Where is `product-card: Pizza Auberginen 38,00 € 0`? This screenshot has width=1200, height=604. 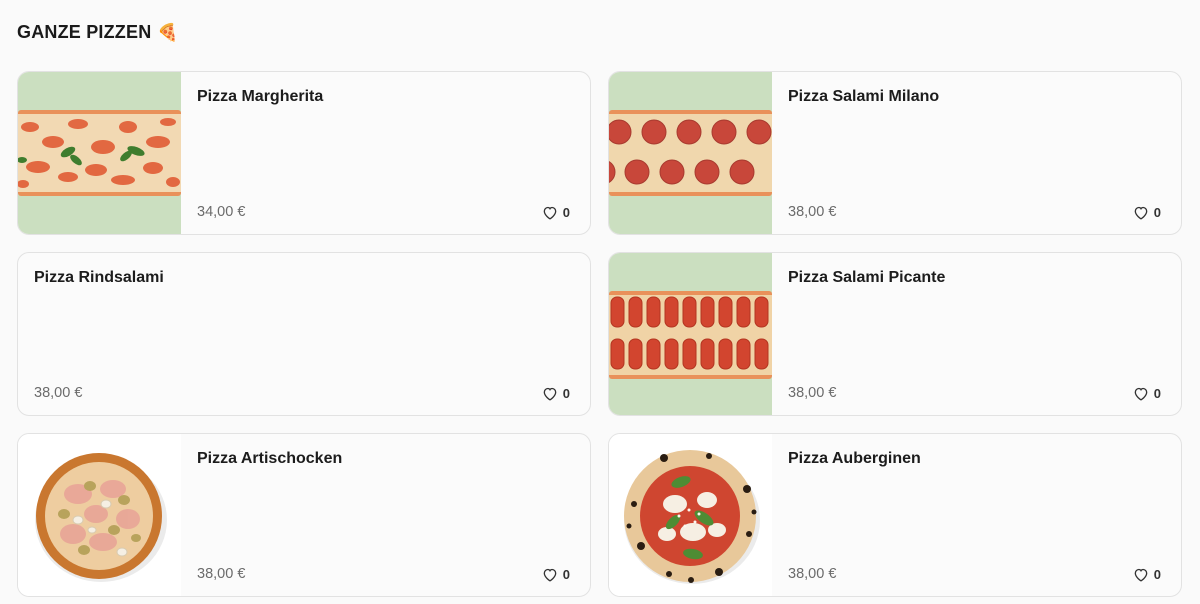
product-card: Pizza Auberginen 38,00 € 0 is located at coordinates (895, 515).